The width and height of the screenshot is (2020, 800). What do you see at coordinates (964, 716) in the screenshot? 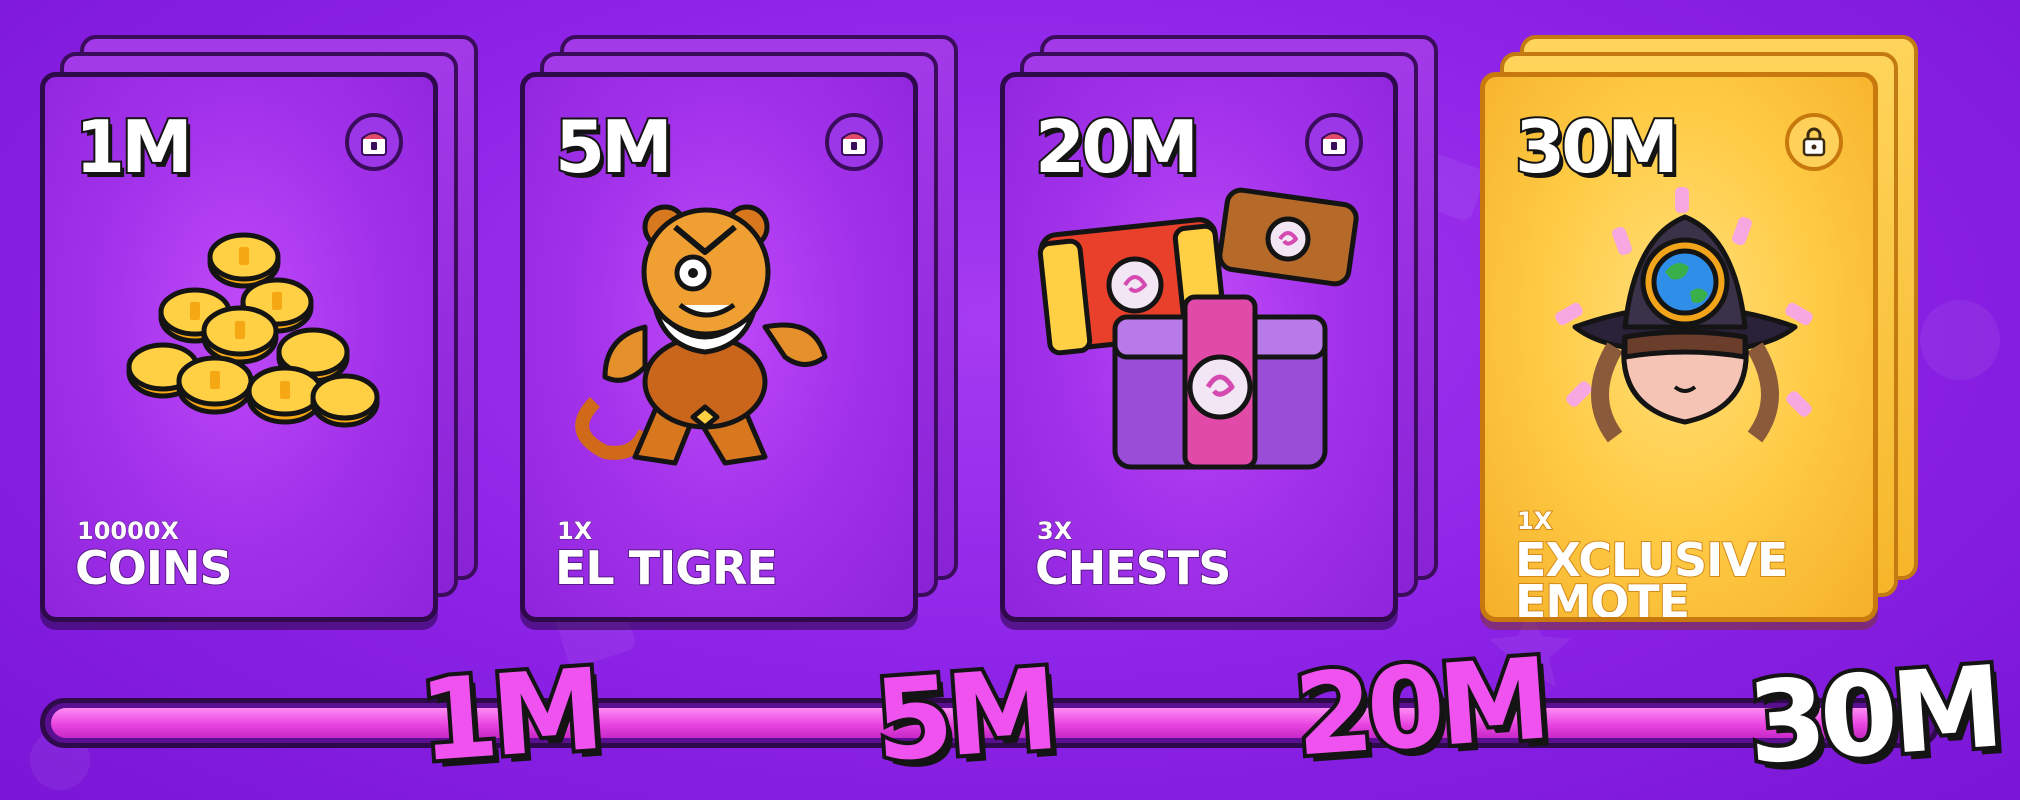
I see `milestone-label-5m: 5M` at bounding box center [964, 716].